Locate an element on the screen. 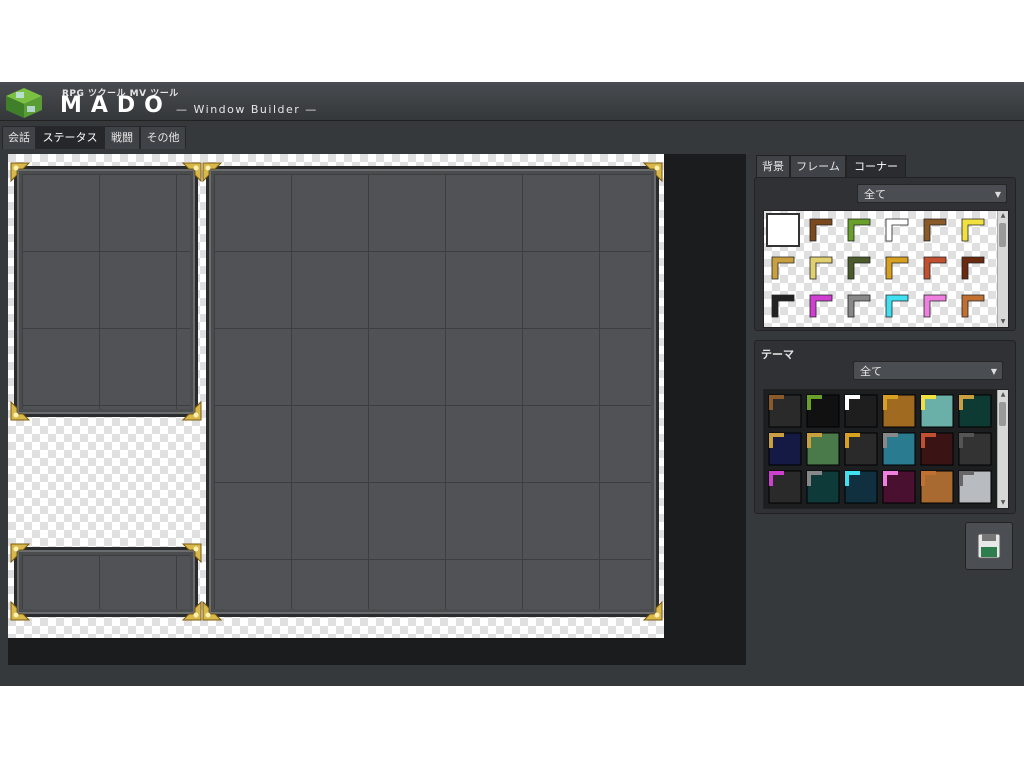 This screenshot has height=768, width=1024. corner-cyan-icon is located at coordinates (897, 306).